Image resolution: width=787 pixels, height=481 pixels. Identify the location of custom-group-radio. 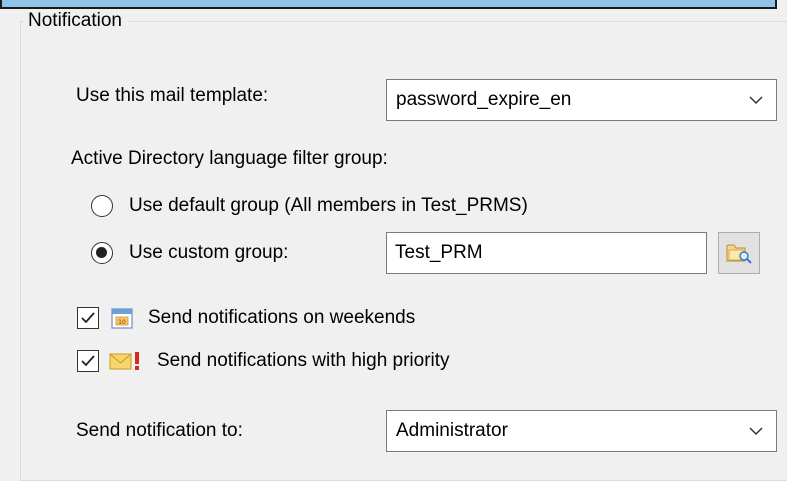
(102, 253).